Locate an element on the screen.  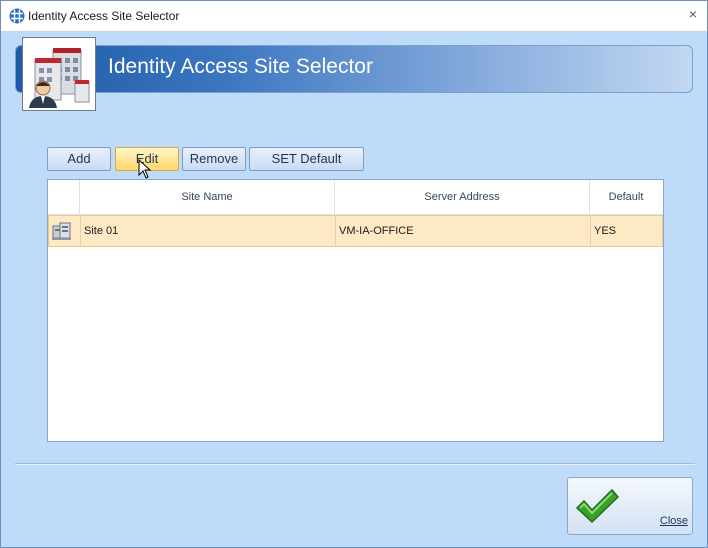
header-banner: Identity Access Site Selector is located at coordinates (354, 69).